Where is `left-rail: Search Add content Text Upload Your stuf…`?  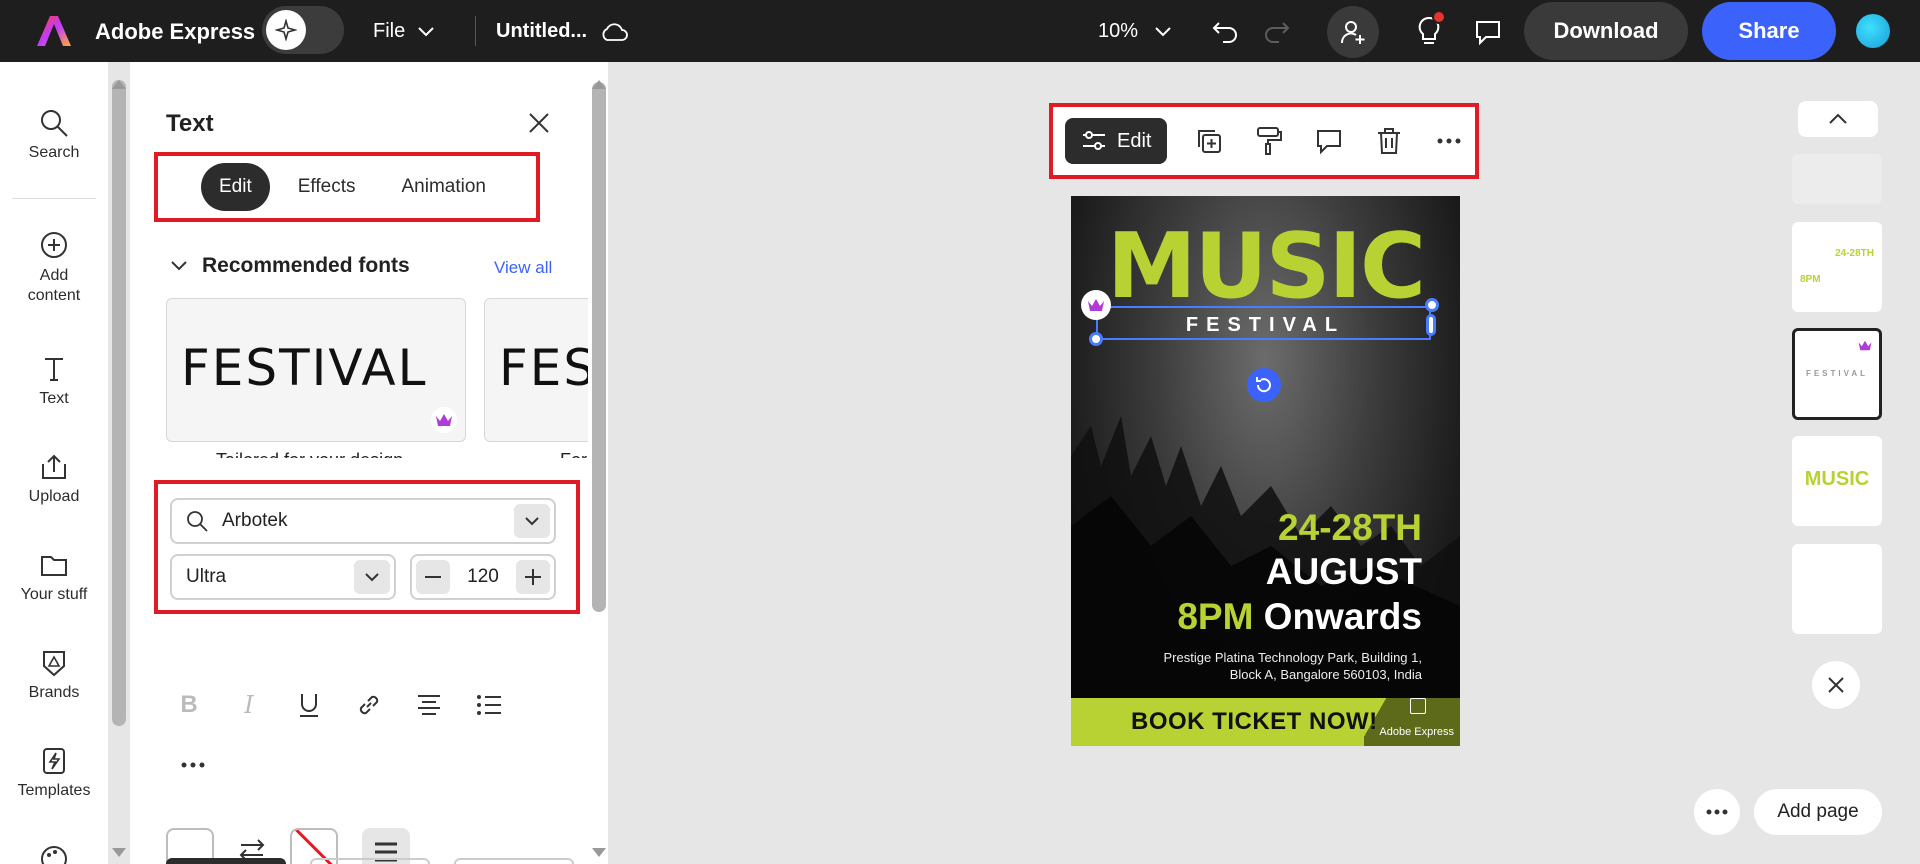
left-rail: Search Add content Text Upload Your stuf… is located at coordinates (54, 463).